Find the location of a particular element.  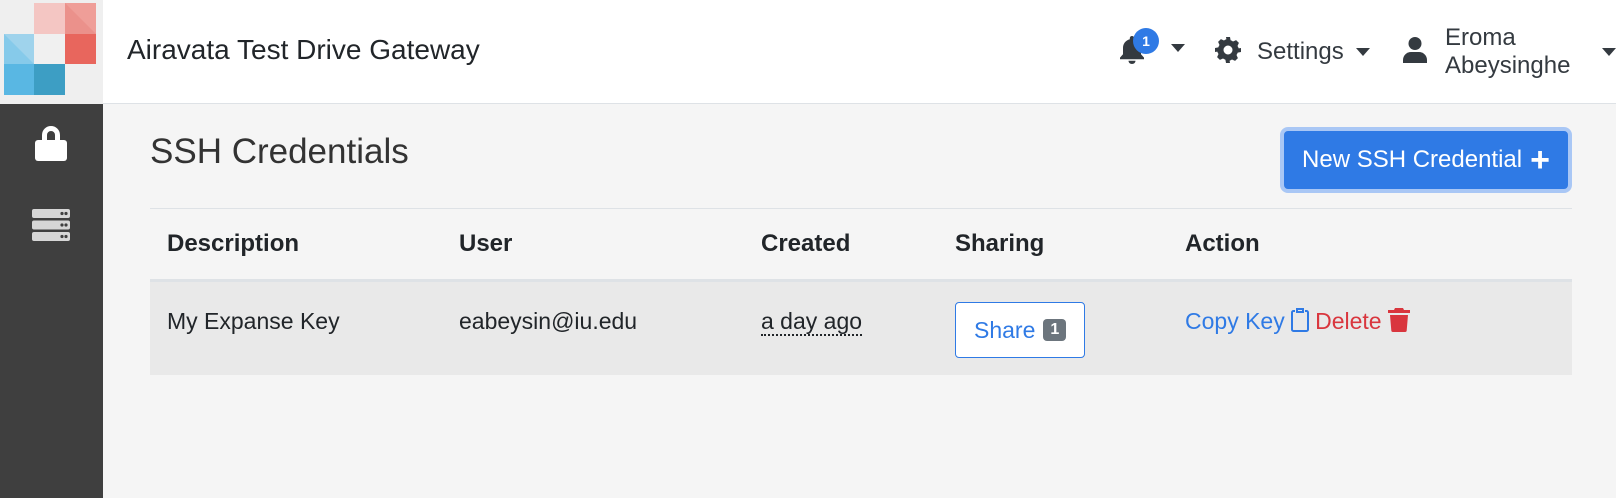

delete-label: Delete is located at coordinates (1348, 321).